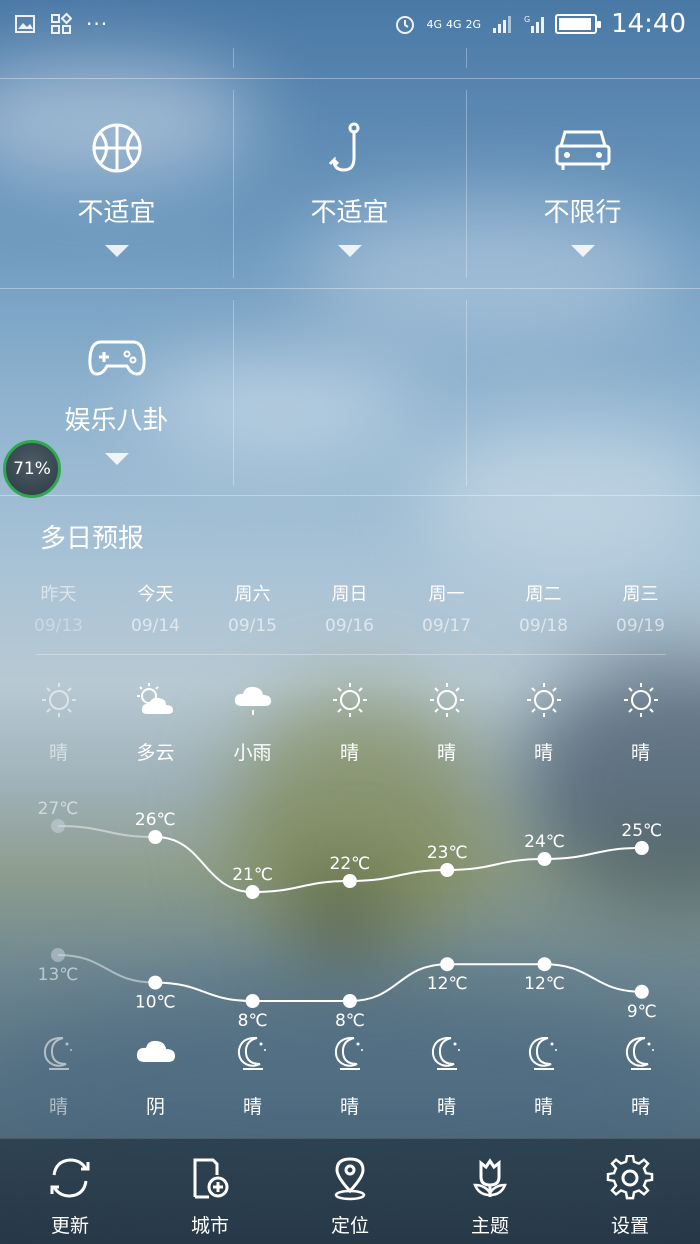 The height and width of the screenshot is (1244, 700). Describe the element at coordinates (453, 24) in the screenshot. I see `network-labels: 4G 4G 2G` at that location.